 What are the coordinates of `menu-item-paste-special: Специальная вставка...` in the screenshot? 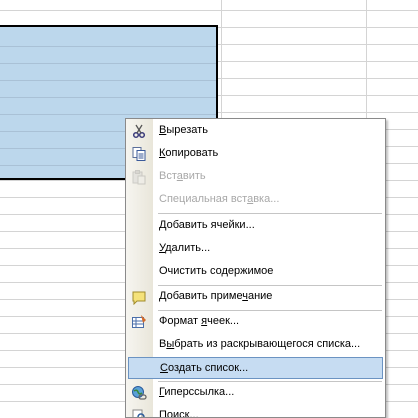 It's located at (255, 200).